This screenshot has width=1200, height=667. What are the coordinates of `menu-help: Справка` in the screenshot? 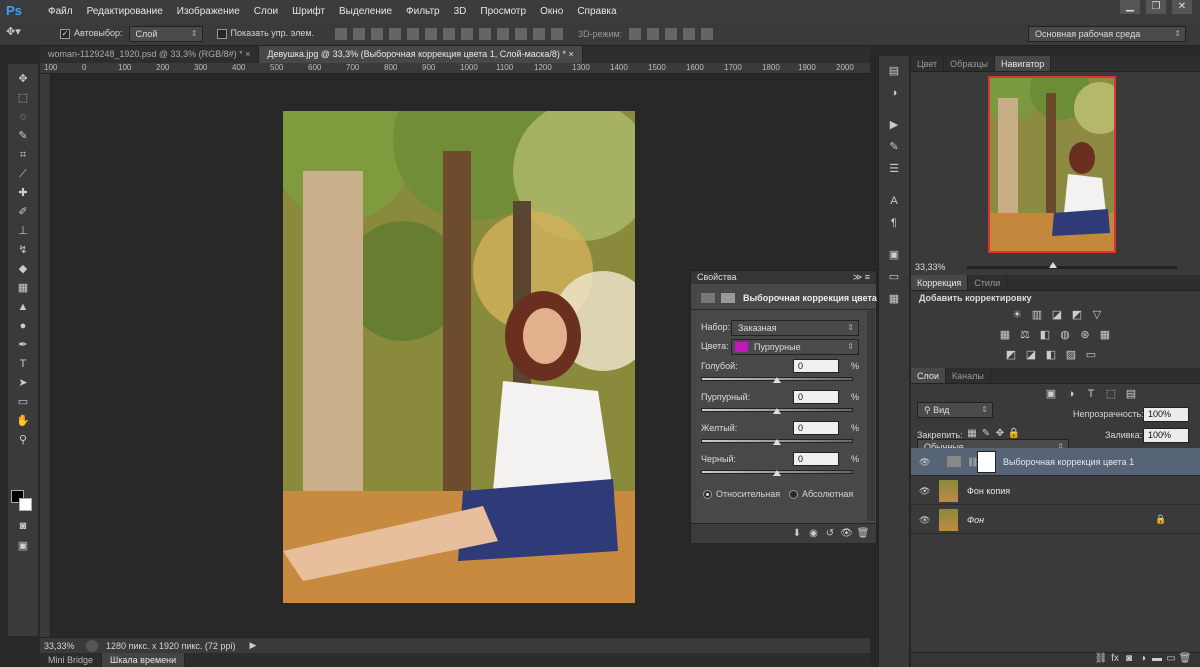 It's located at (596, 11).